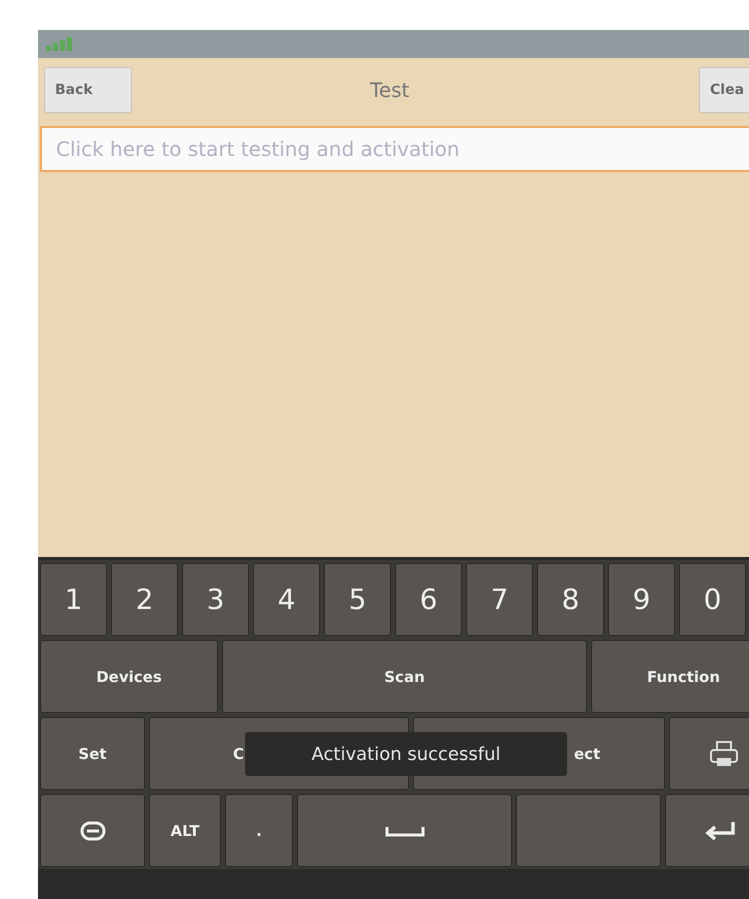 The image size is (749, 899). Describe the element at coordinates (390, 90) in the screenshot. I see `screen-title: Test` at that location.